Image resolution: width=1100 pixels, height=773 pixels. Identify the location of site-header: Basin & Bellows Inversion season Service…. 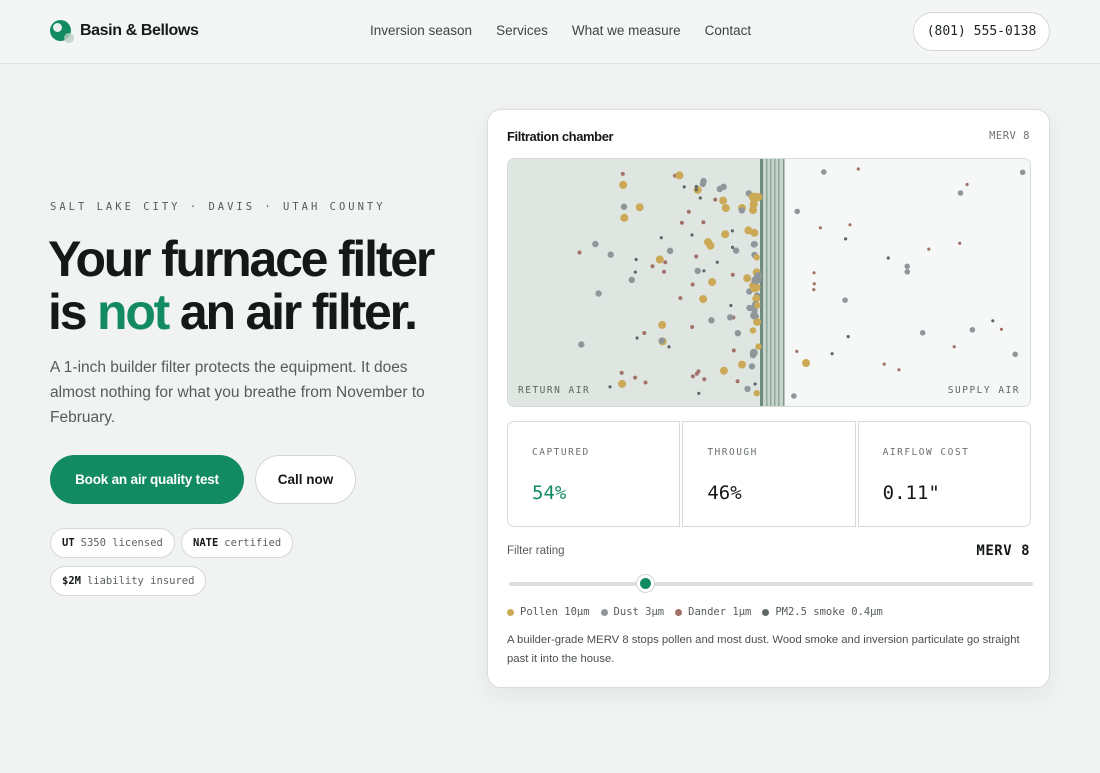
(550, 32).